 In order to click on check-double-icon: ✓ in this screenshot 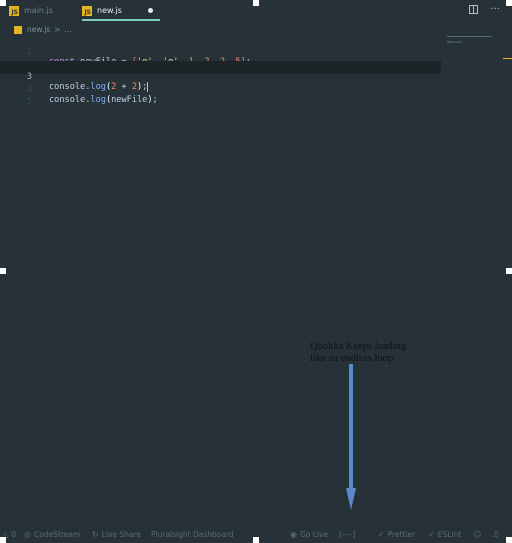, I will do `click(431, 534)`.